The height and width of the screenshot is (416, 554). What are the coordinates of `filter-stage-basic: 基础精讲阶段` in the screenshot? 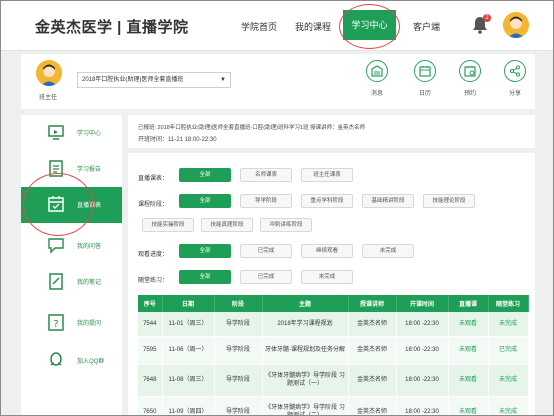 It's located at (388, 201).